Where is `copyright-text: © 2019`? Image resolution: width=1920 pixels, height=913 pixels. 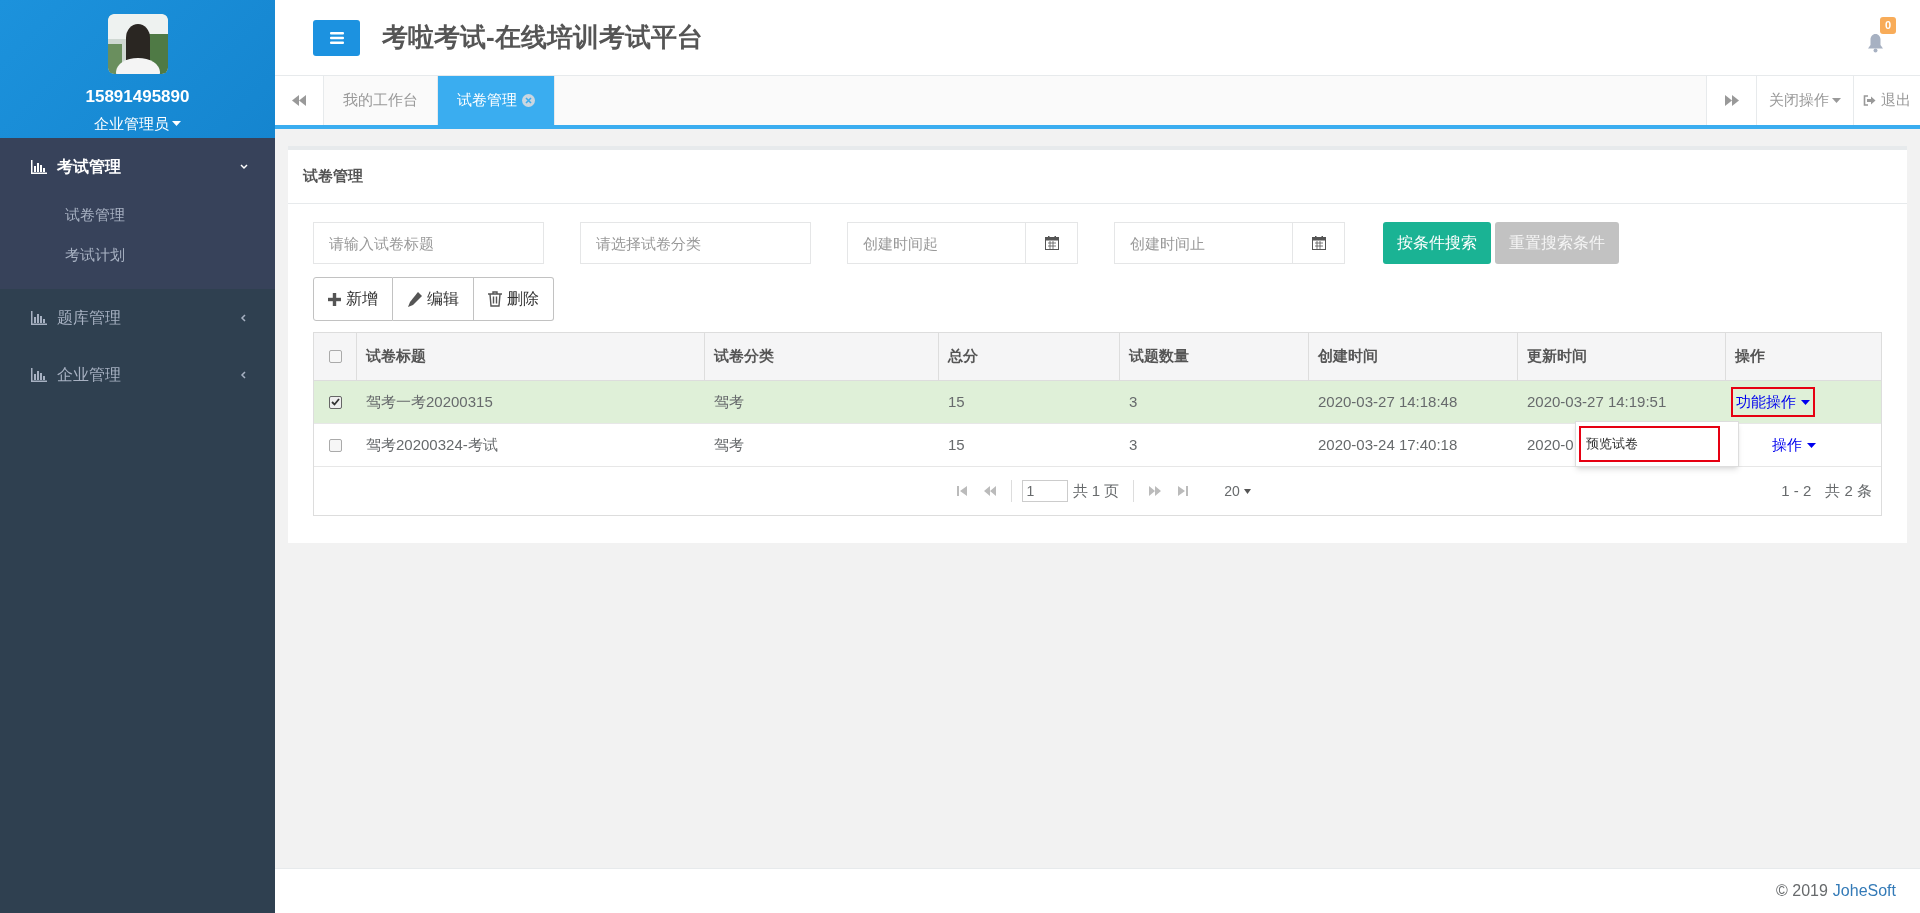
copyright-text: © 2019 is located at coordinates (1802, 891).